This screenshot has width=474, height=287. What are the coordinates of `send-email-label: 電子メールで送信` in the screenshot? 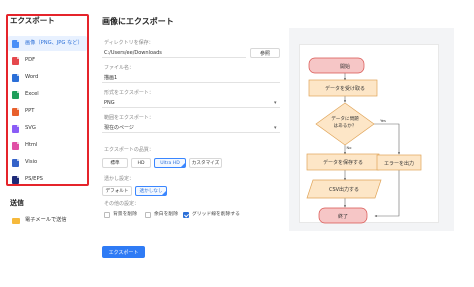 It's located at (46, 220).